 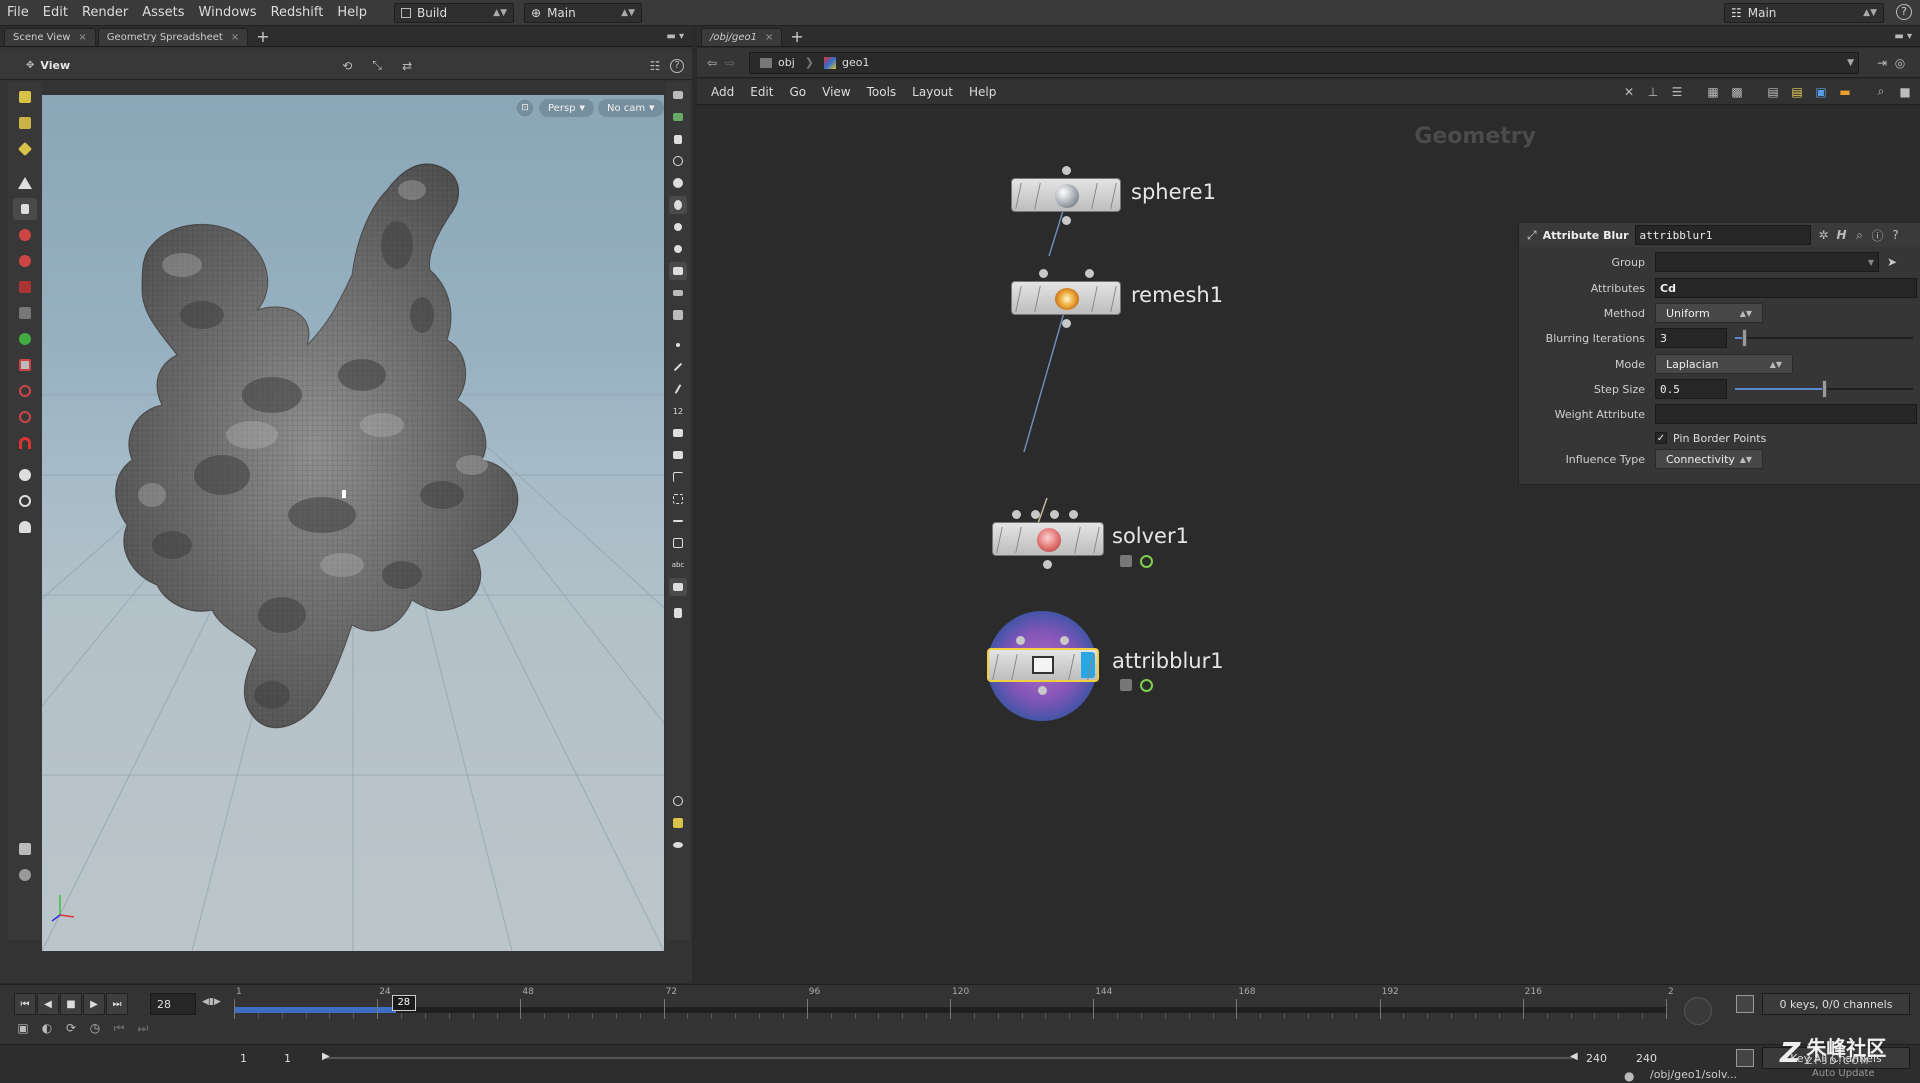 I want to click on net-menu-help: Help, so click(x=982, y=92).